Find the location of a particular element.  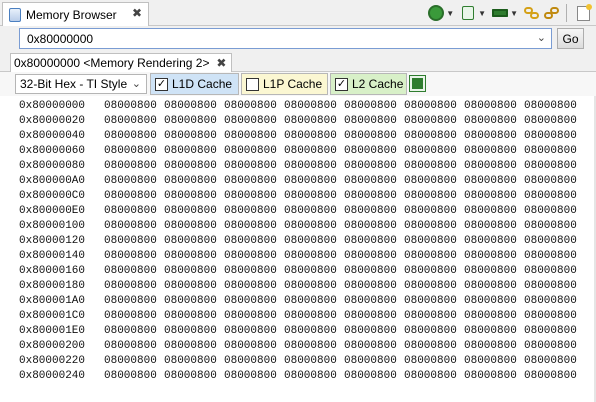

l2-cache-checkbox: ✓ is located at coordinates (341, 84).